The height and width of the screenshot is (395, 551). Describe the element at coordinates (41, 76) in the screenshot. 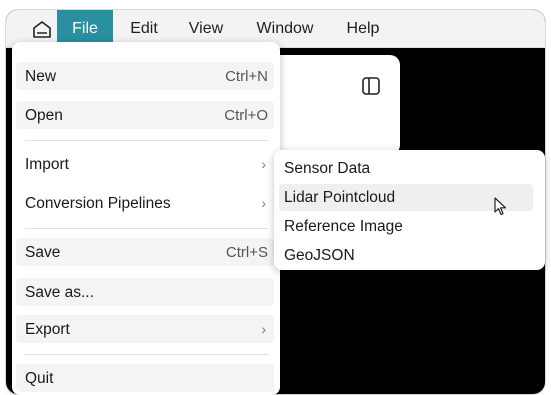

I see `menu-item-label: New` at that location.